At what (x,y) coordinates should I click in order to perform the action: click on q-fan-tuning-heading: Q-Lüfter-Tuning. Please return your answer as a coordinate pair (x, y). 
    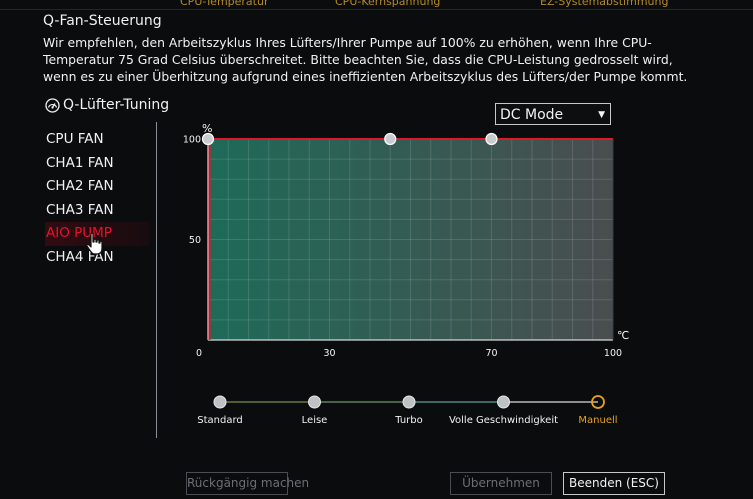
    Looking at the image, I should click on (107, 105).